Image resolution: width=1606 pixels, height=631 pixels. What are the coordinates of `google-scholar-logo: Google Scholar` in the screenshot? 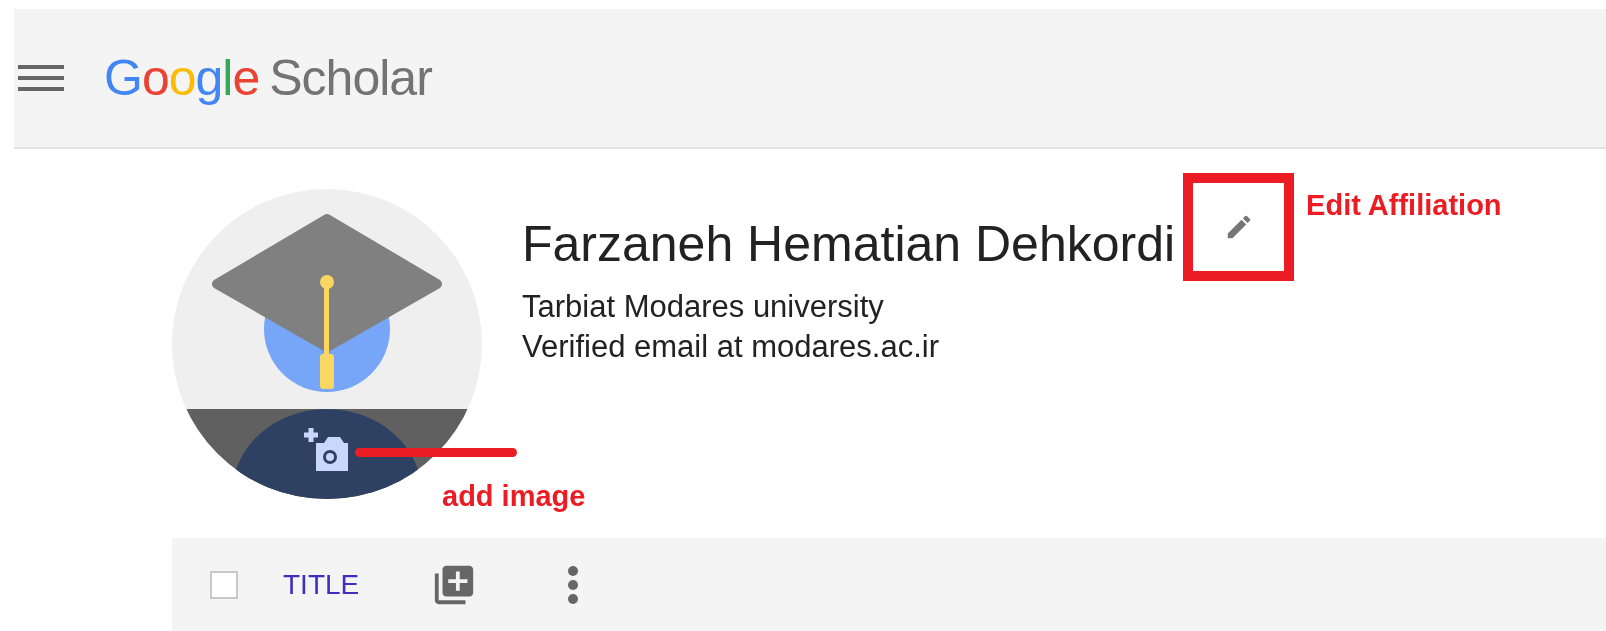 It's located at (268, 78).